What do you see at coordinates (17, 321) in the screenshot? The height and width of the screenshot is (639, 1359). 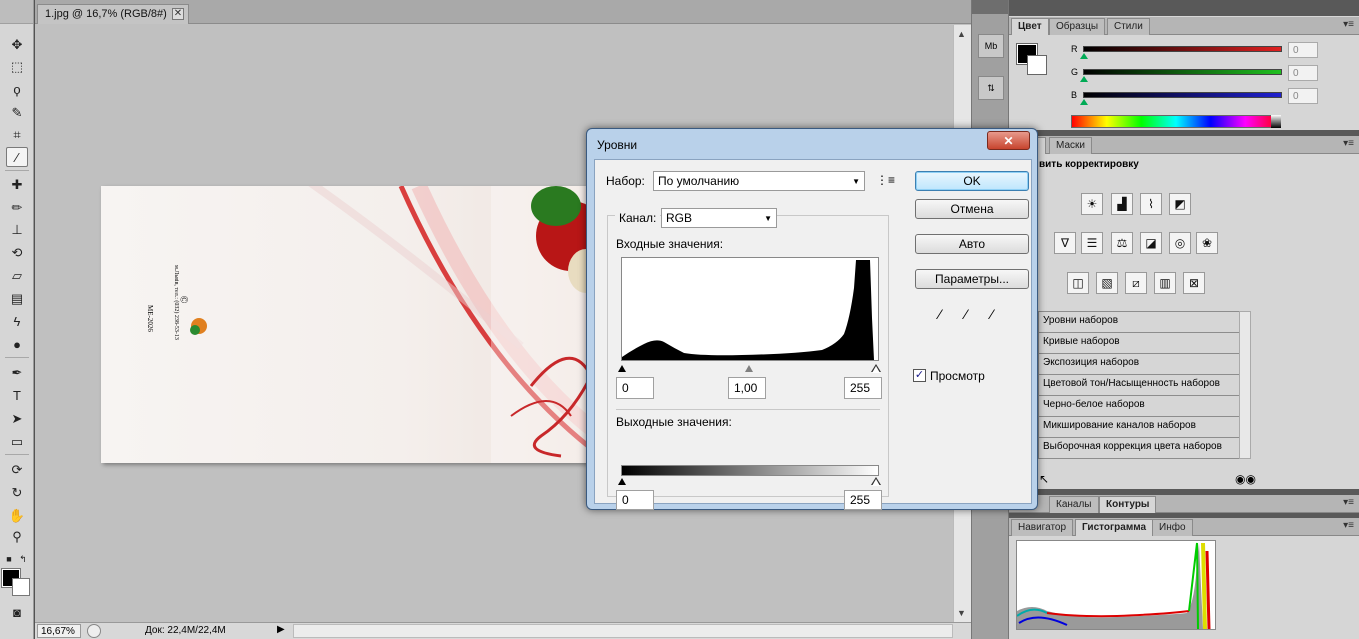 I see `blur-icon: ϟ` at bounding box center [17, 321].